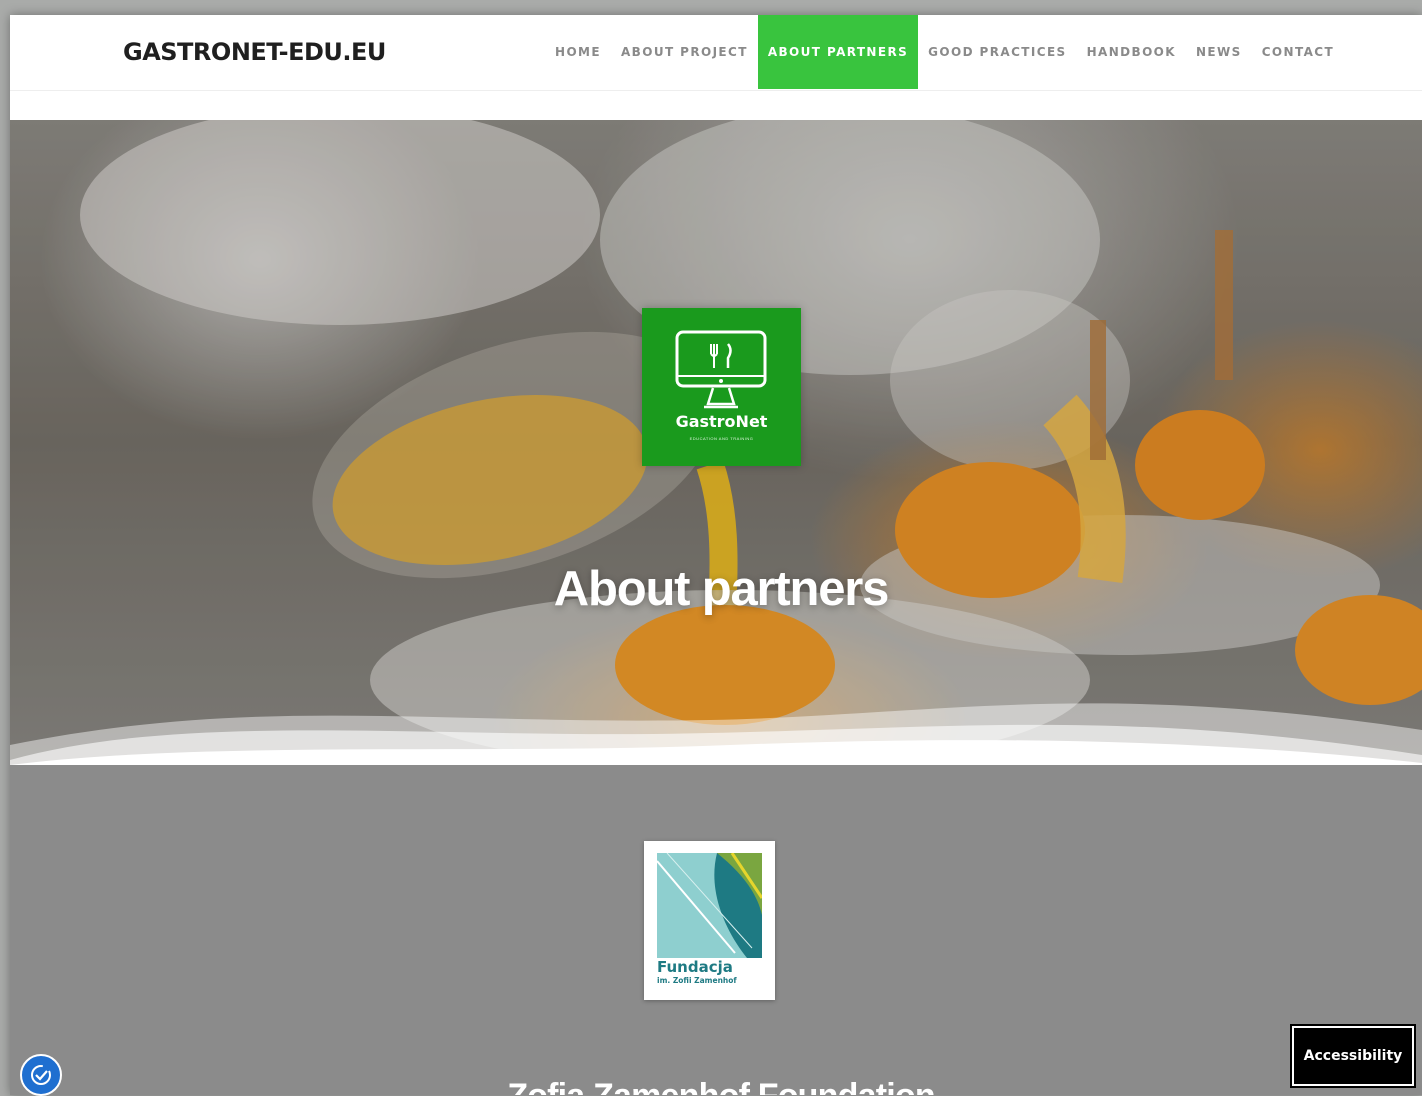 This screenshot has width=1422, height=1096. I want to click on accessibility-widget-icon, so click(41, 1075).